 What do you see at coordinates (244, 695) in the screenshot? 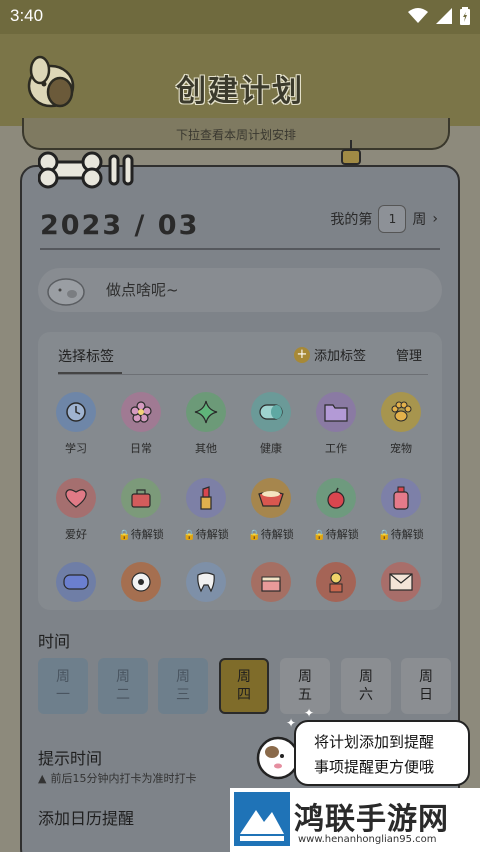
I see `weekday-name: 四` at bounding box center [244, 695].